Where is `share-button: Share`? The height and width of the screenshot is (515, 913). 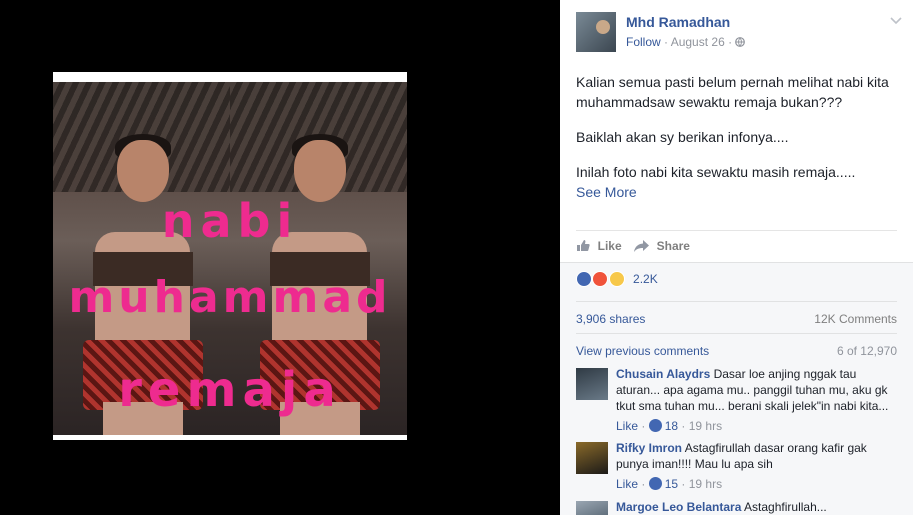
share-button: Share is located at coordinates (662, 245).